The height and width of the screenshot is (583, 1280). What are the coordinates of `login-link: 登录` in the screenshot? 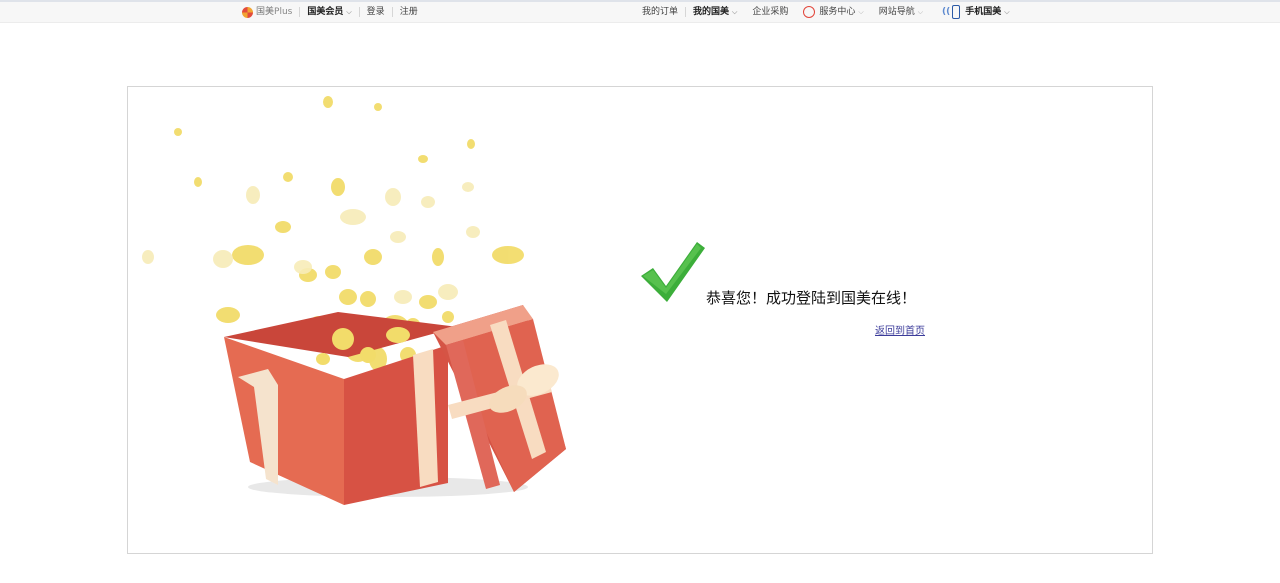 It's located at (376, 12).